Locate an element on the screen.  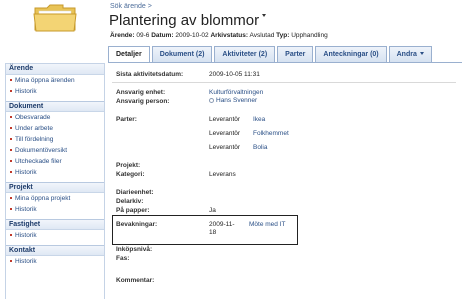
diarieenhet-label: Diarieenhet: is located at coordinates (135, 192).